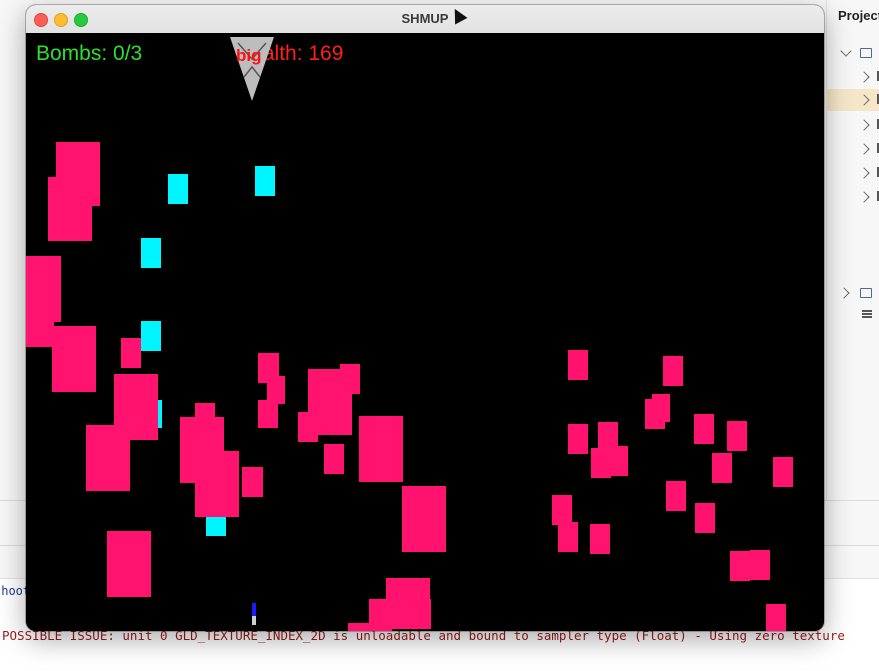 The image size is (879, 671). Describe the element at coordinates (852, 100) in the screenshot. I see `tree-row-item-selected` at that location.